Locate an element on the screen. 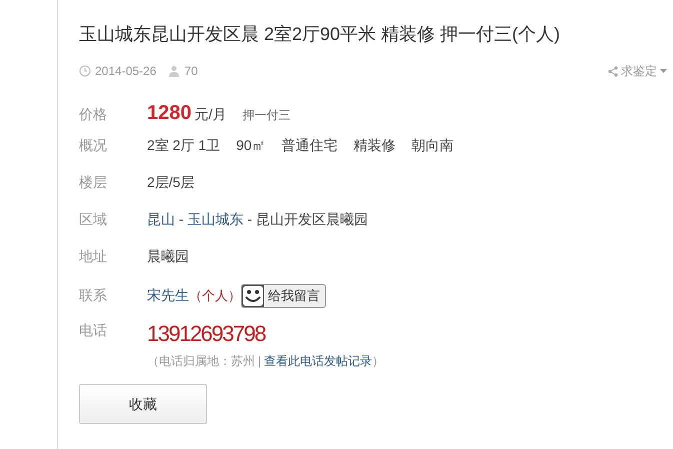  contact-name: 宋先生 is located at coordinates (168, 295).